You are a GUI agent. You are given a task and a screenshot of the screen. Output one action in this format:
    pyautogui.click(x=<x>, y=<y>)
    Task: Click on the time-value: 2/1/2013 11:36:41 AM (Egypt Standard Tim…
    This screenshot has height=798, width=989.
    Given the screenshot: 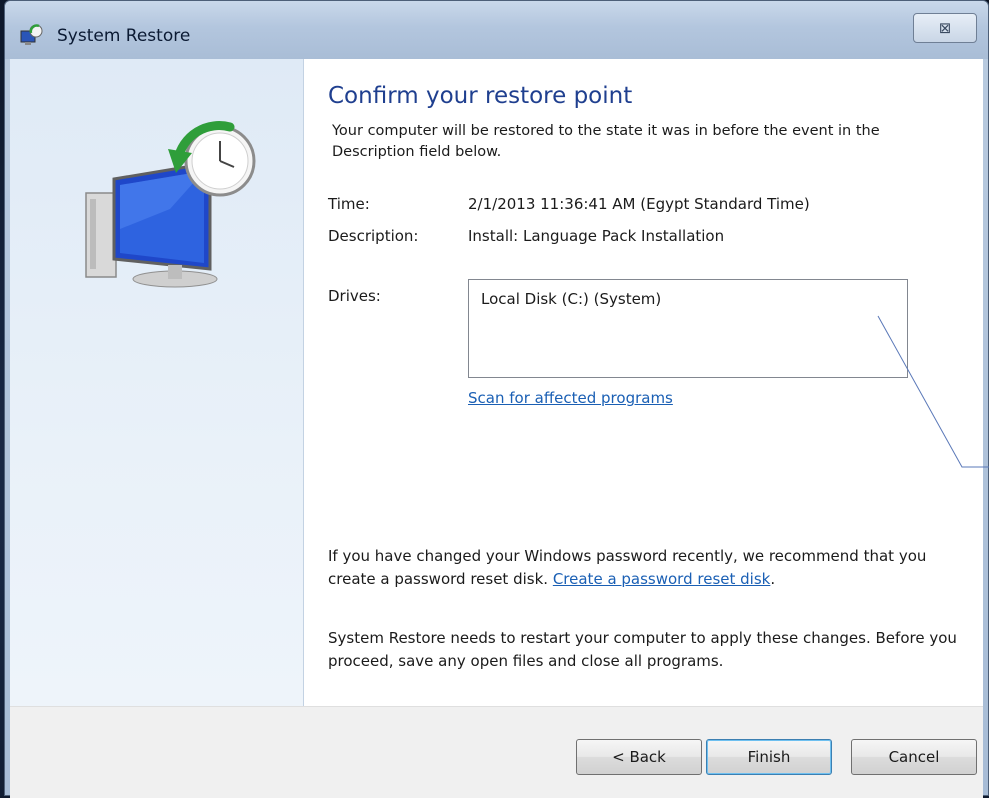 What is the action you would take?
    pyautogui.click(x=639, y=204)
    